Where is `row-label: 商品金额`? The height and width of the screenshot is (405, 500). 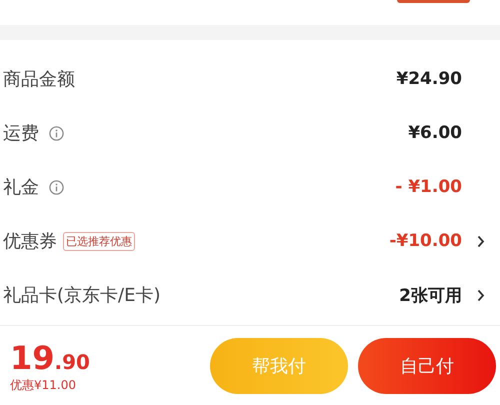 row-label: 商品金额 is located at coordinates (39, 79).